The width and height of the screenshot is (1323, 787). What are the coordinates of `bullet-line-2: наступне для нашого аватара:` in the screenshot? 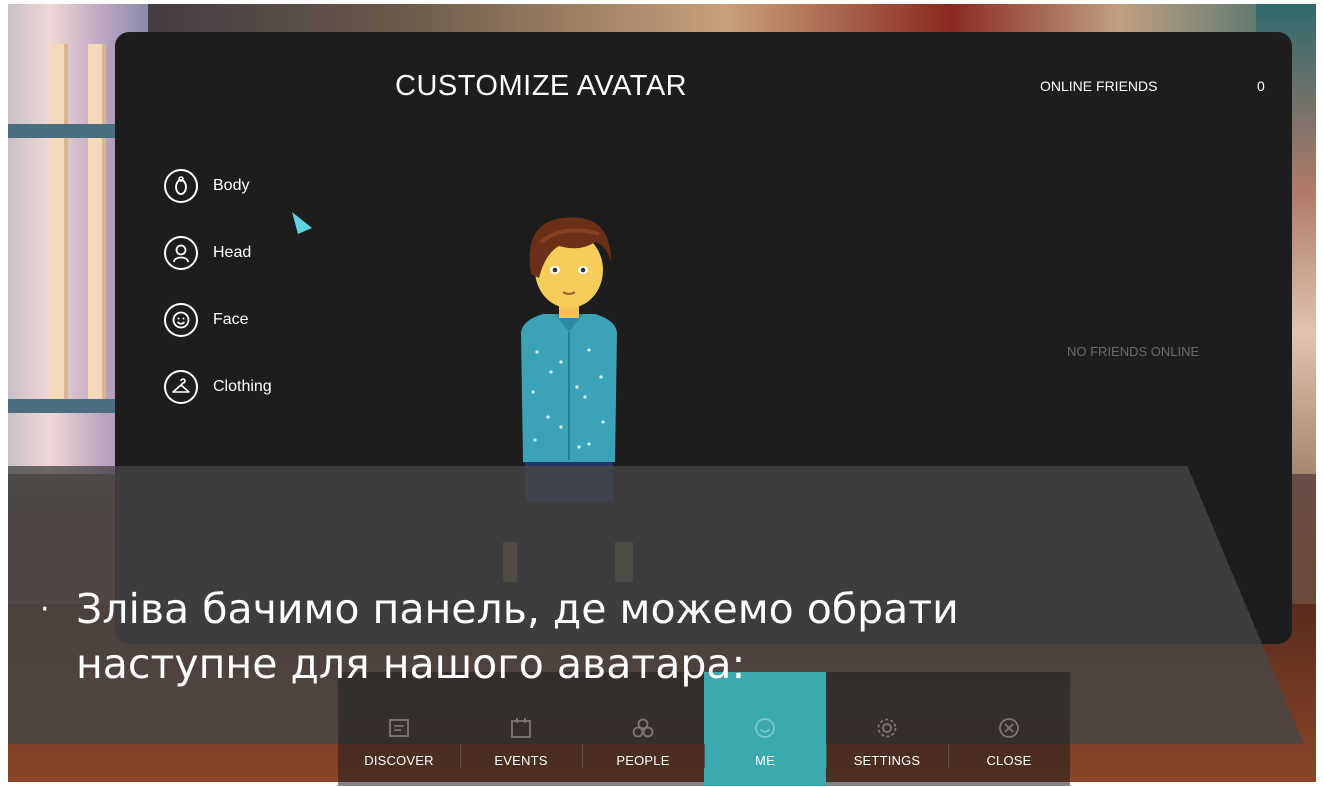 It's located at (411, 664).